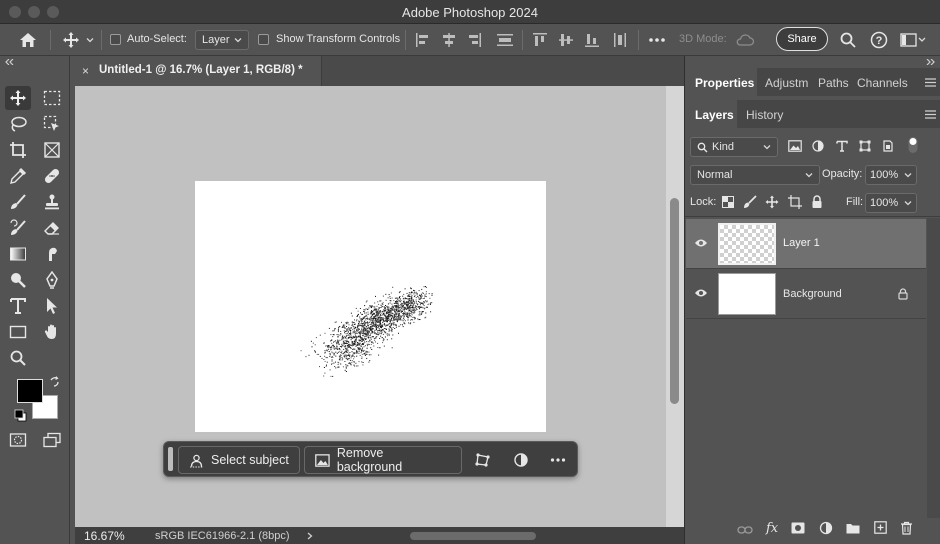 The height and width of the screenshot is (544, 940). Describe the element at coordinates (505, 40) in the screenshot. I see `distribute-horizontal-icon` at that location.